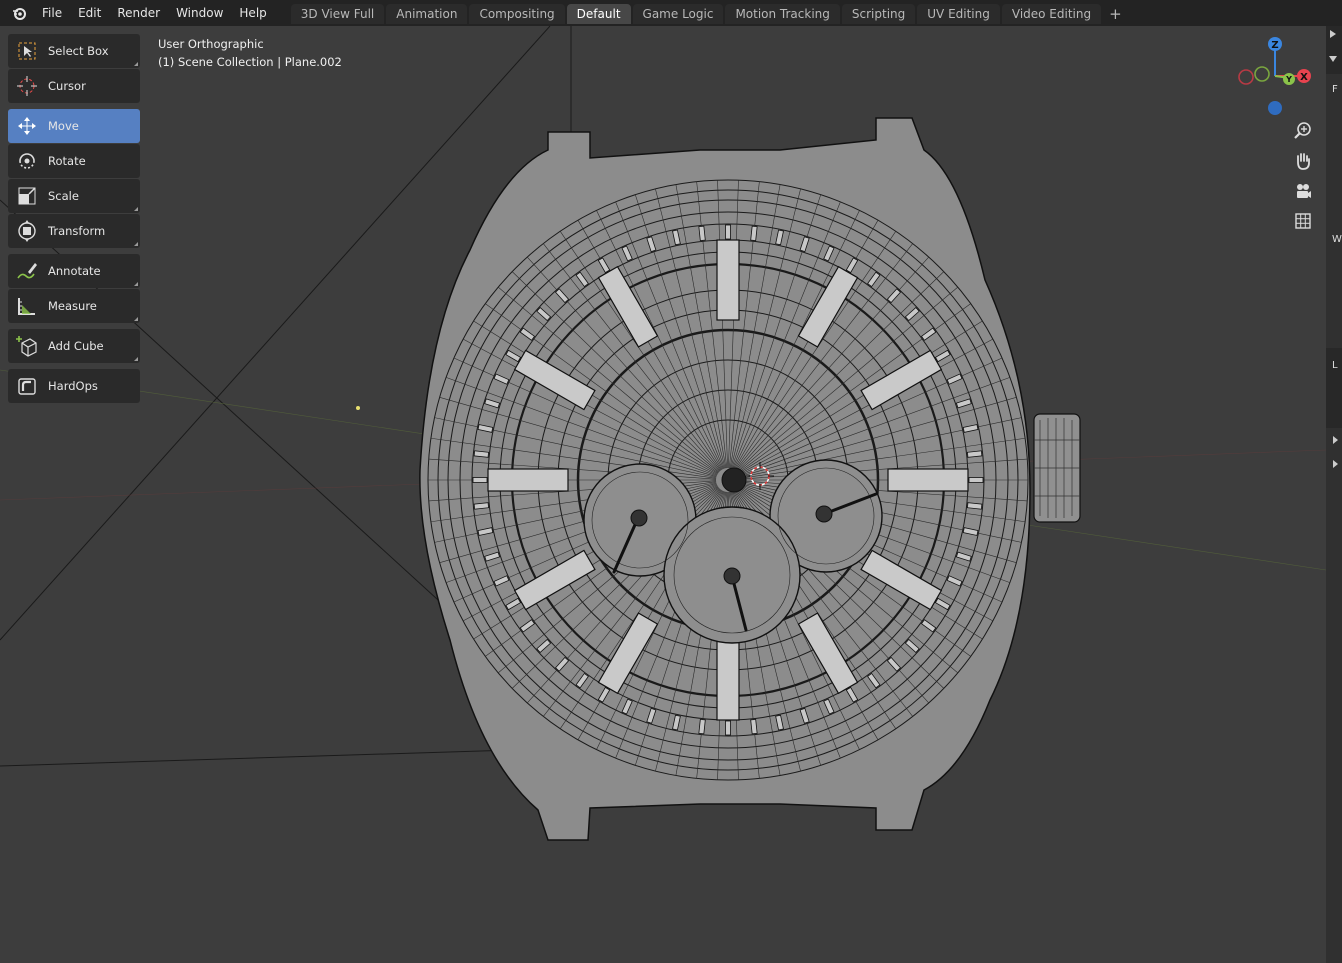  Describe the element at coordinates (1303, 191) in the screenshot. I see `camera-icon` at that location.